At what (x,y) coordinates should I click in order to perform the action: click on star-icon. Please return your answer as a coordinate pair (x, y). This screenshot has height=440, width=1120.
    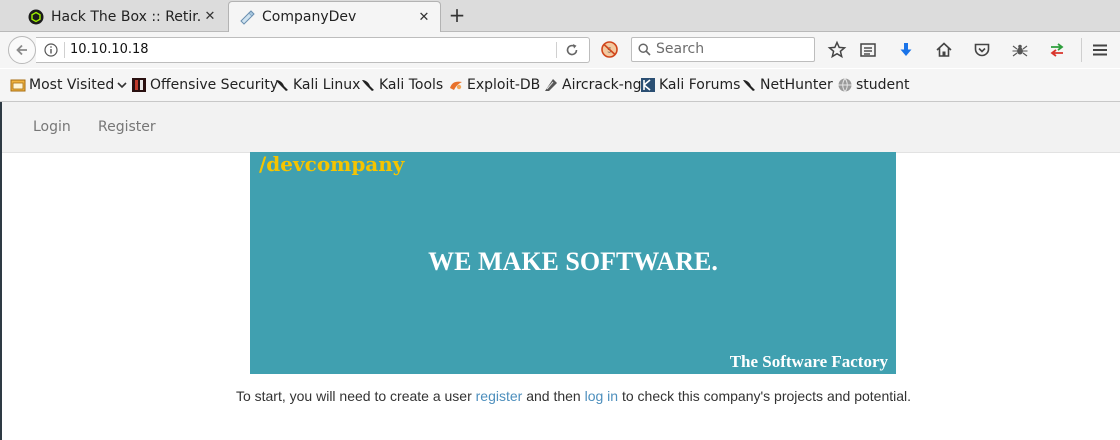
    Looking at the image, I should click on (837, 50).